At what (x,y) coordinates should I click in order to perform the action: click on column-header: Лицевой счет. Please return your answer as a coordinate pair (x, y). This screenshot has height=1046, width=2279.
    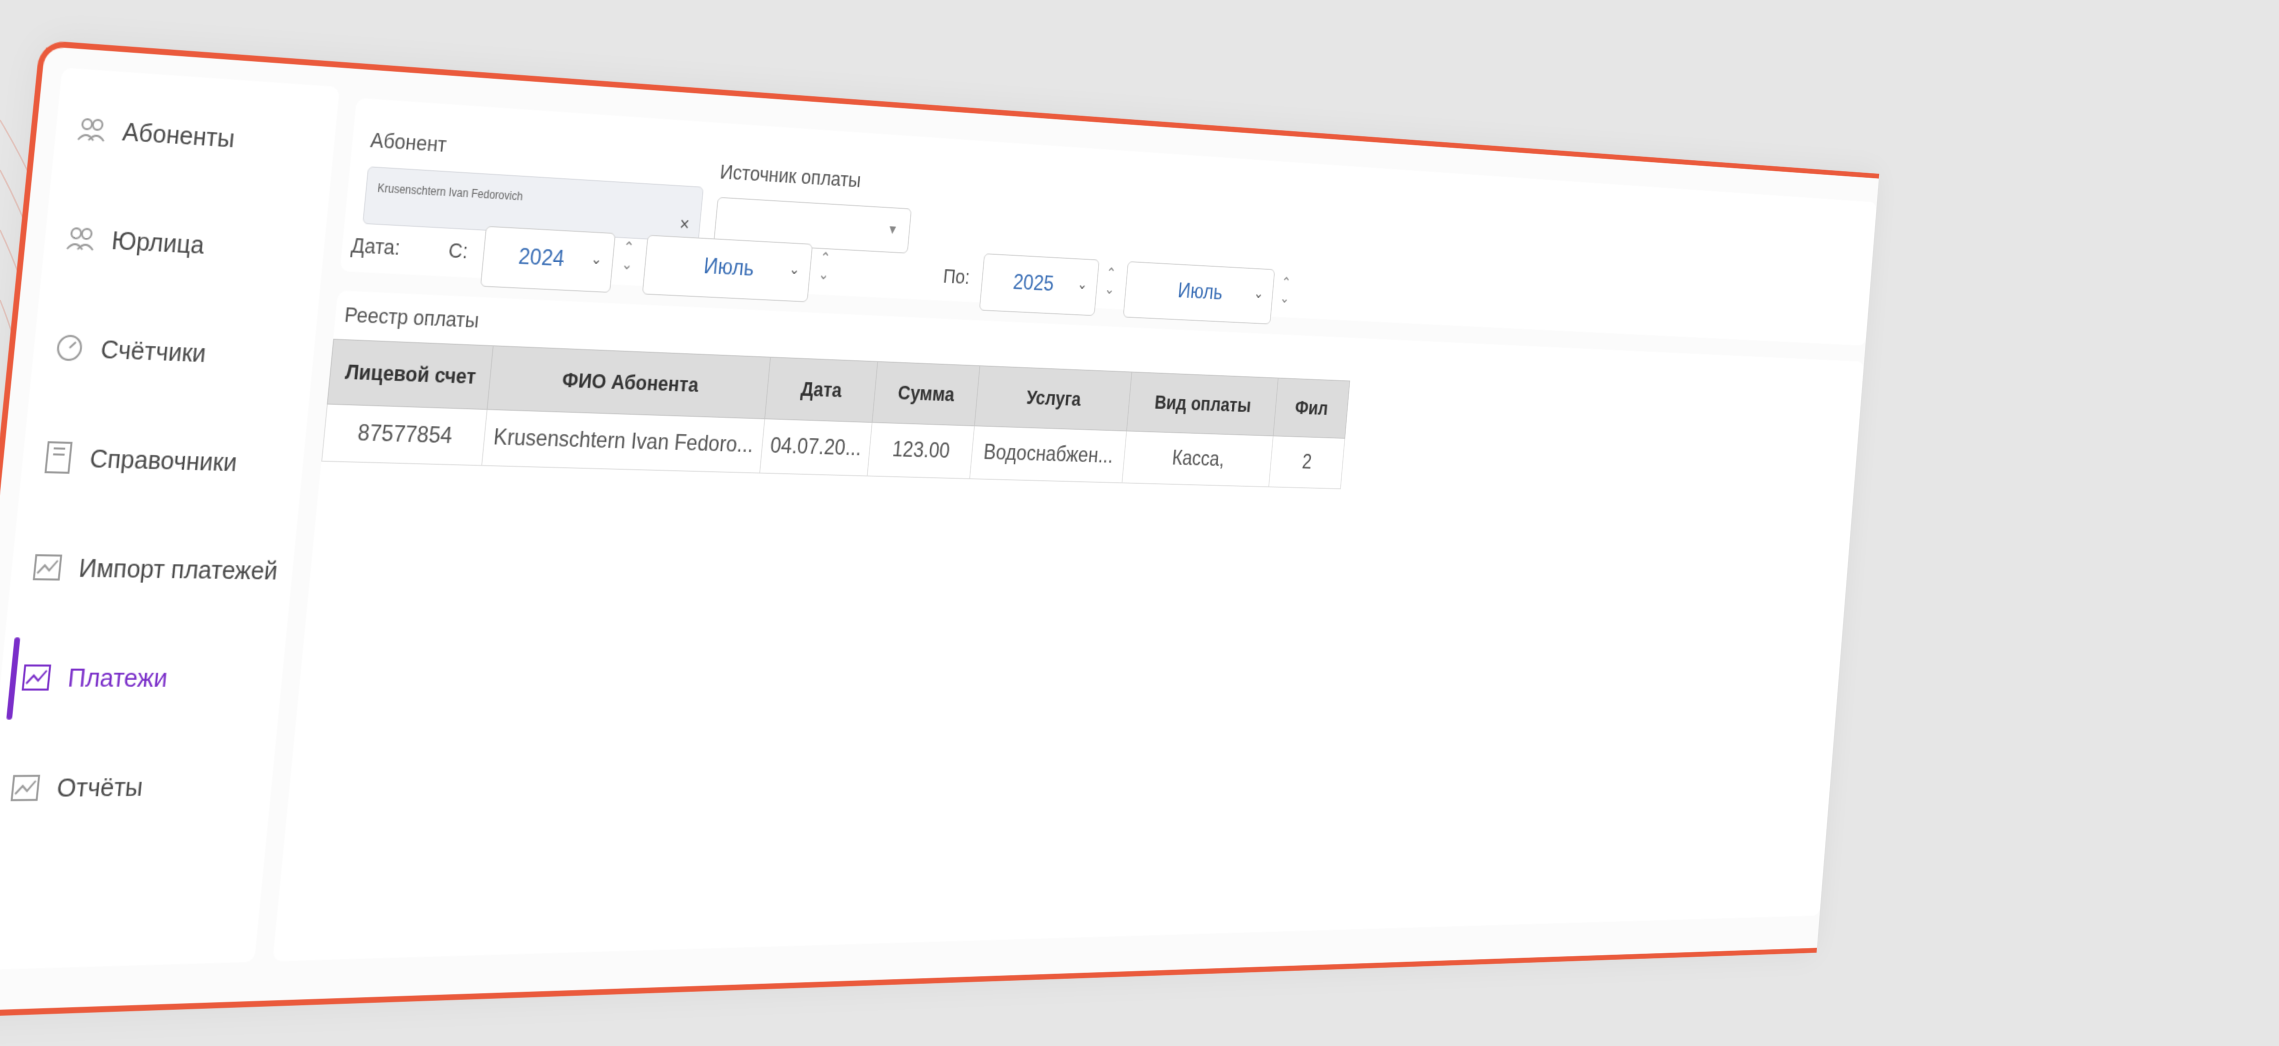
    Looking at the image, I should click on (410, 374).